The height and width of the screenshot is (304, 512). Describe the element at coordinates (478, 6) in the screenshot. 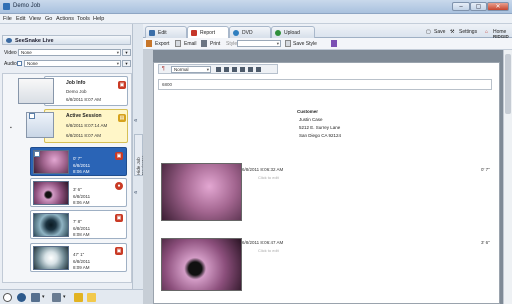

I see `maximize-button: ▢` at that location.